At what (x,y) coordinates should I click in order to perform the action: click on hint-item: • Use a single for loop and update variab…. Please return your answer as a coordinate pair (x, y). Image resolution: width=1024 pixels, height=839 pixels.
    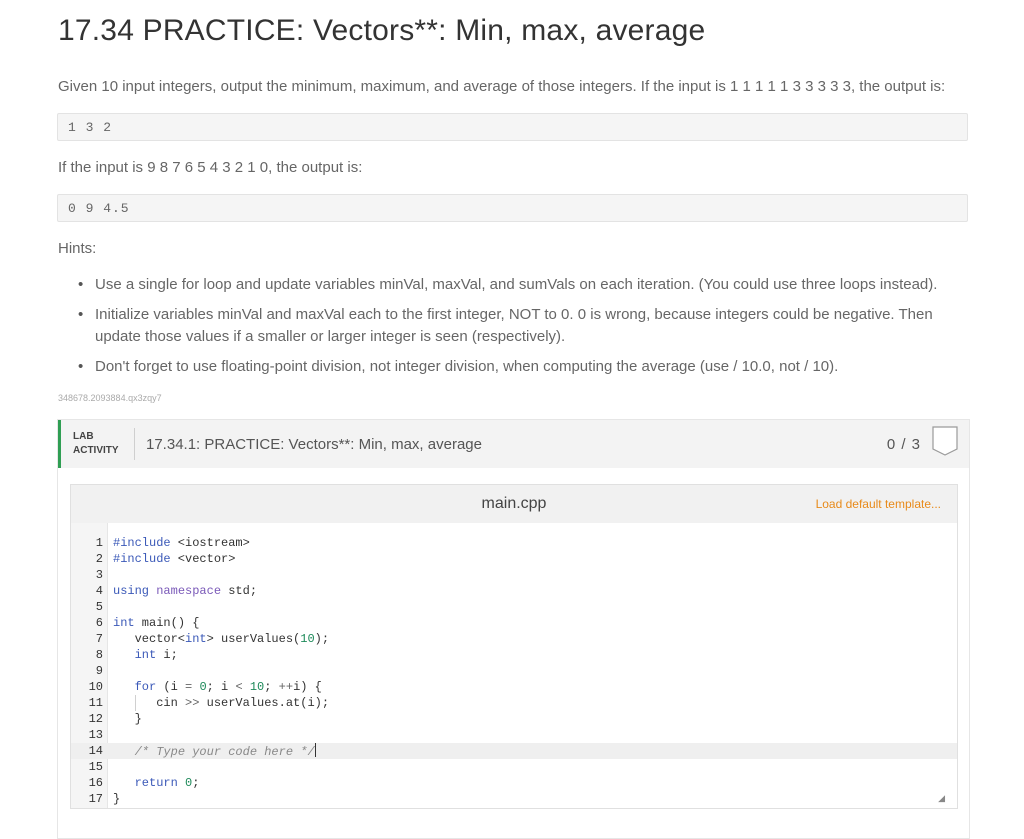
    Looking at the image, I should click on (523, 285).